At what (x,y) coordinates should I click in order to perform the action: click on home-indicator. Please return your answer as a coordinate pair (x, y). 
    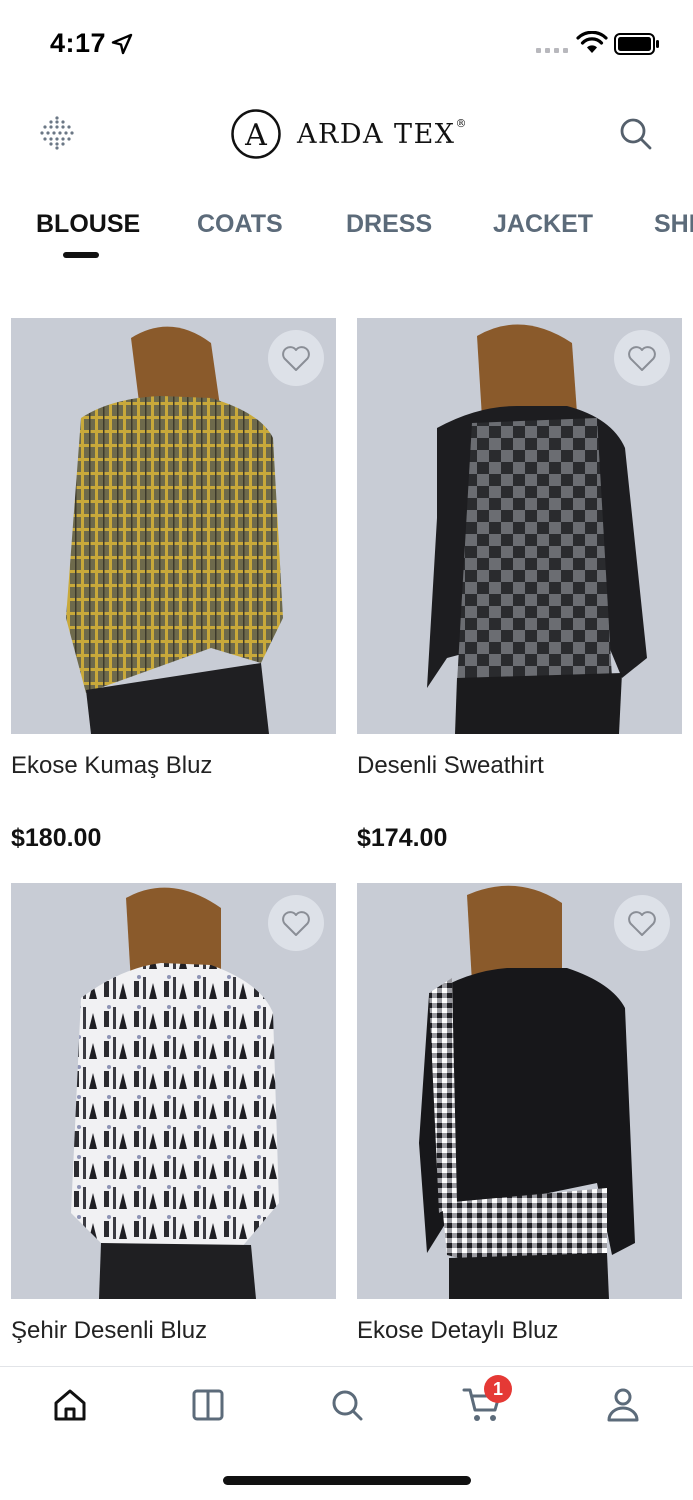
    Looking at the image, I should click on (347, 1480).